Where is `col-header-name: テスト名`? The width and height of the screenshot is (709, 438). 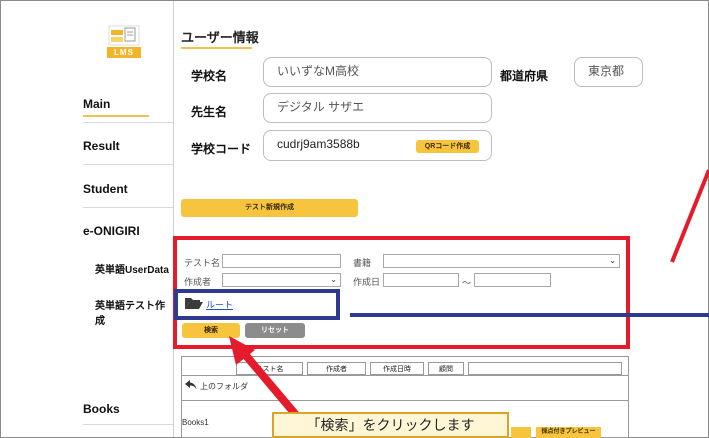
col-header-name: テスト名 is located at coordinates (269, 368).